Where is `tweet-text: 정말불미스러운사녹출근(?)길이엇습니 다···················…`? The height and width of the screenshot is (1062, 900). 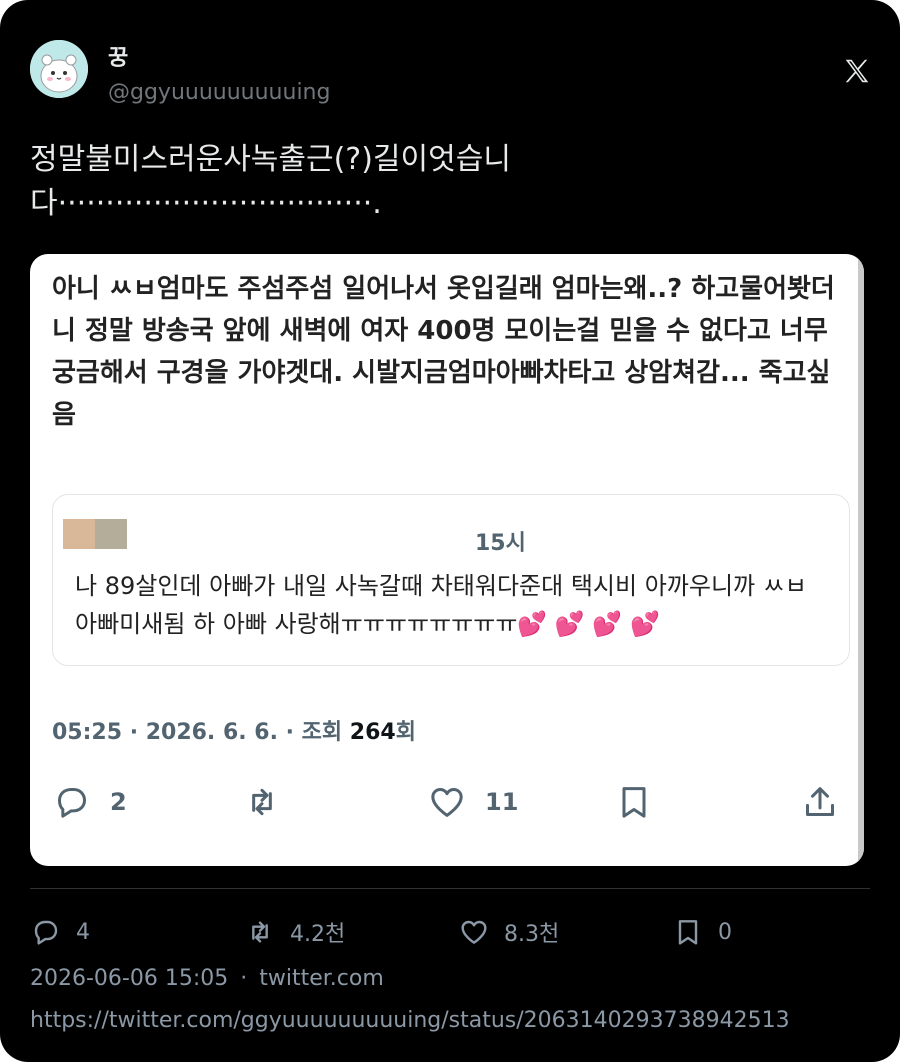 tweet-text: 정말불미스러운사녹출근(?)길이엇습니 다···················… is located at coordinates (270, 181).